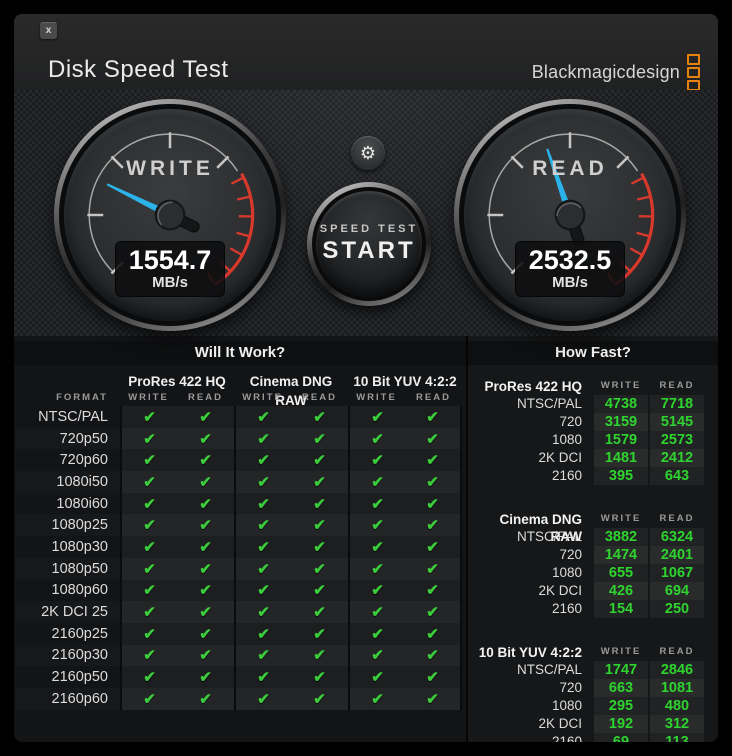 Image resolution: width=732 pixels, height=756 pixels. I want to click on read-speed-cell: 1067, so click(677, 573).